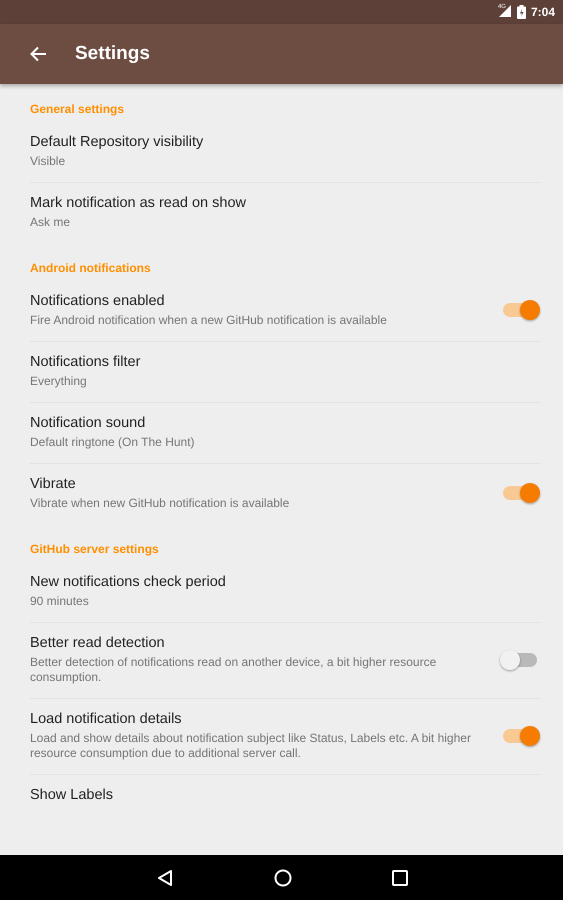  What do you see at coordinates (251, 746) in the screenshot?
I see `setting-summary: Load and show details about notification subject like Status, Labels etc. A bit higher resource consumption due to additional server call.` at bounding box center [251, 746].